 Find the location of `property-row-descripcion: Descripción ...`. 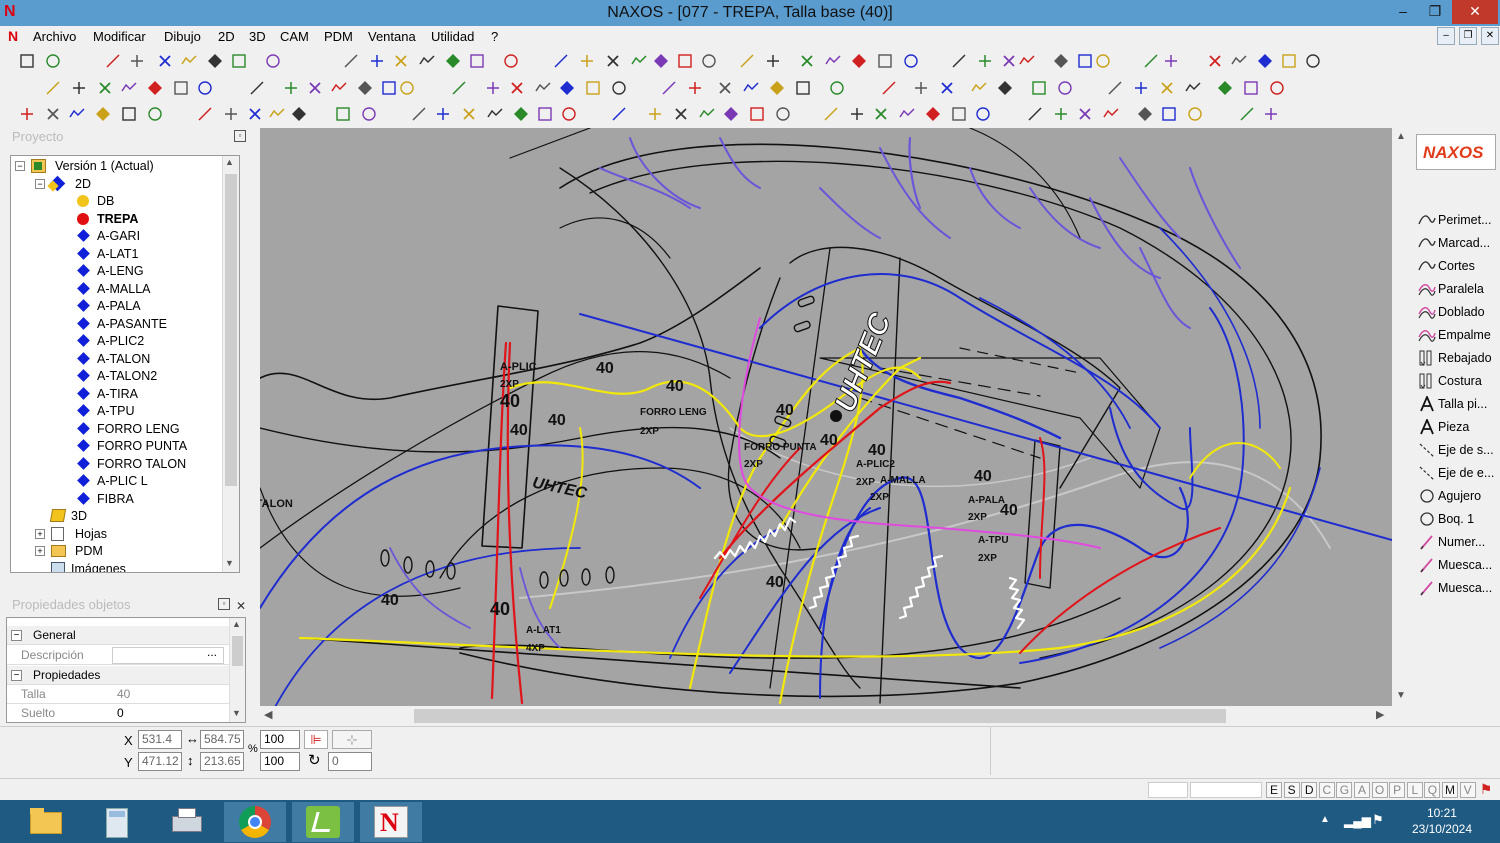

property-row-descripcion: Descripción ... is located at coordinates (118, 655).